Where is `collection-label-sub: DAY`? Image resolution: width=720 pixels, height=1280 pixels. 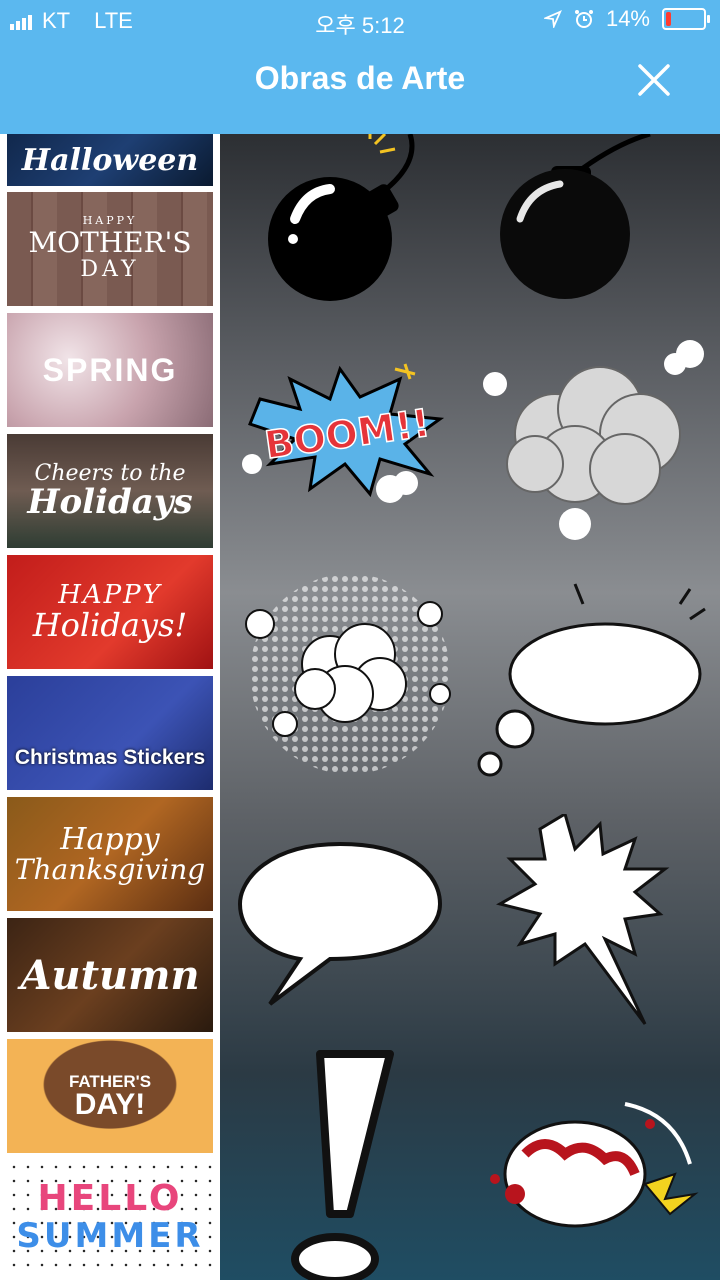
collection-label-sub: DAY is located at coordinates (110, 270).